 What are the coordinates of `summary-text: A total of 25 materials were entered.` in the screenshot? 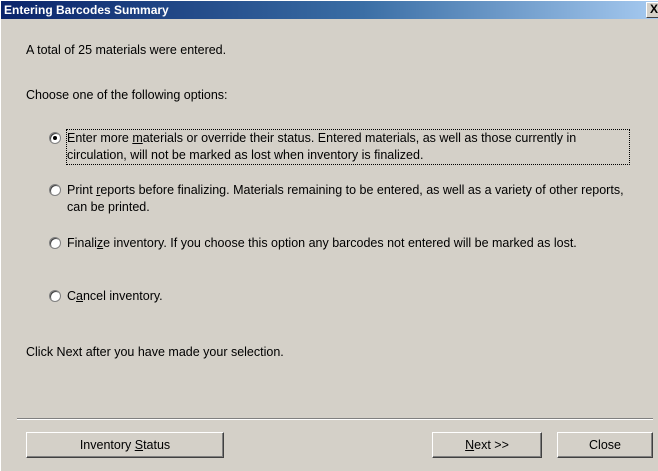 It's located at (126, 50).